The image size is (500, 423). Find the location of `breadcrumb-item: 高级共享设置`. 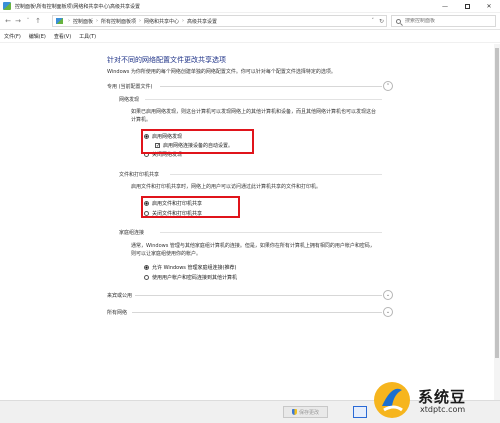

breadcrumb-item: 高级共享设置 is located at coordinates (202, 21).